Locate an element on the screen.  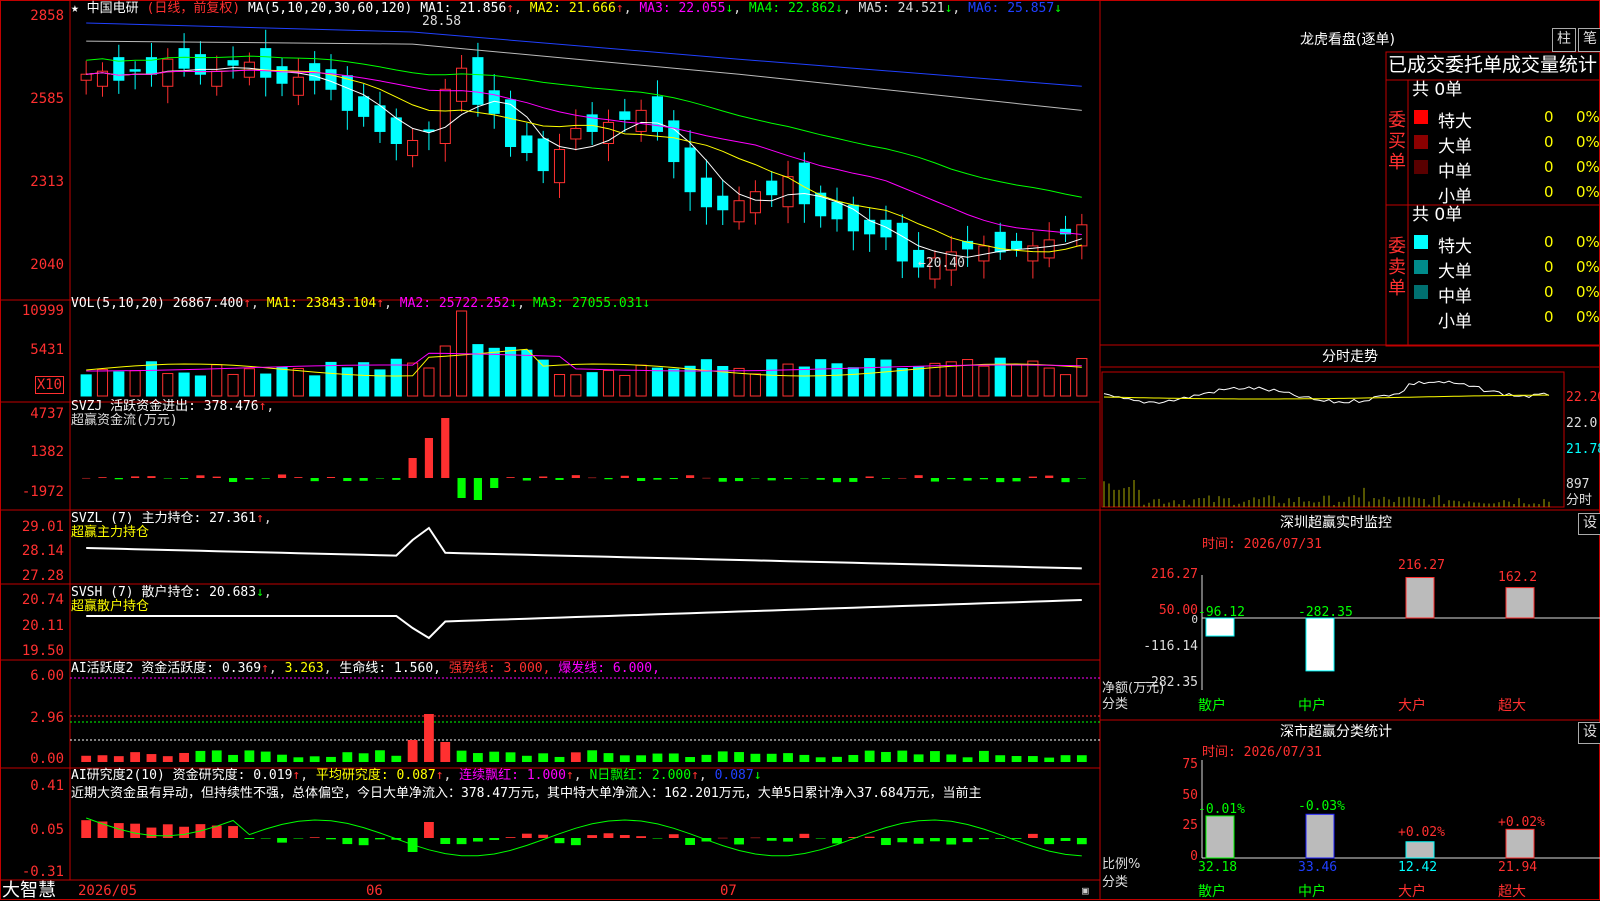
bar-top-label: -0.01% is located at coordinates (1221, 809).